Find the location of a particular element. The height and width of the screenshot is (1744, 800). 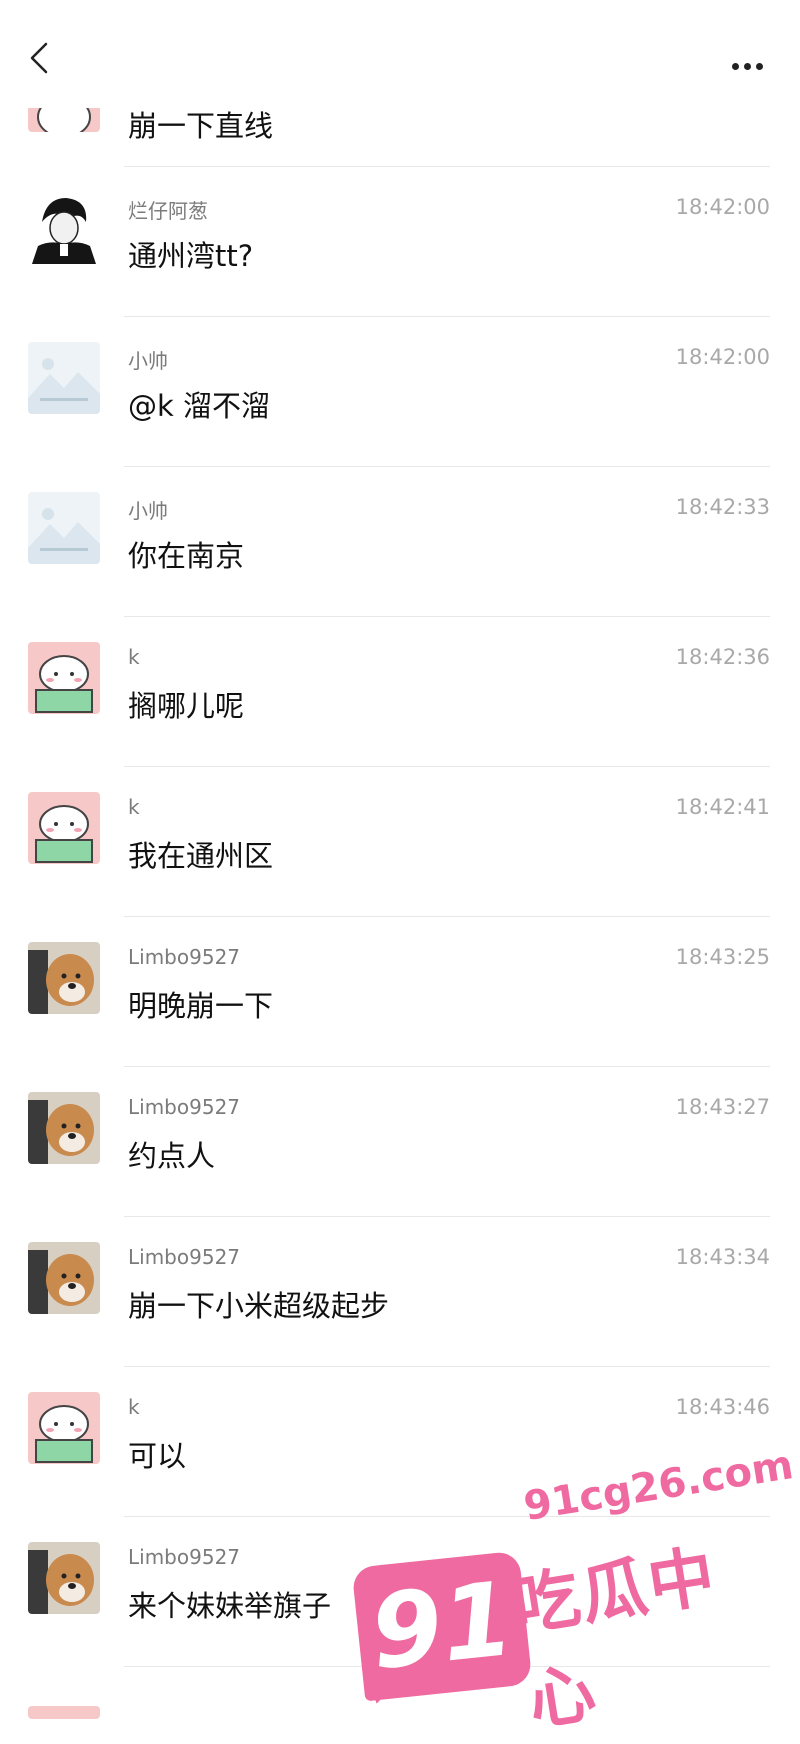

more-horizontal-icon is located at coordinates (752, 62).